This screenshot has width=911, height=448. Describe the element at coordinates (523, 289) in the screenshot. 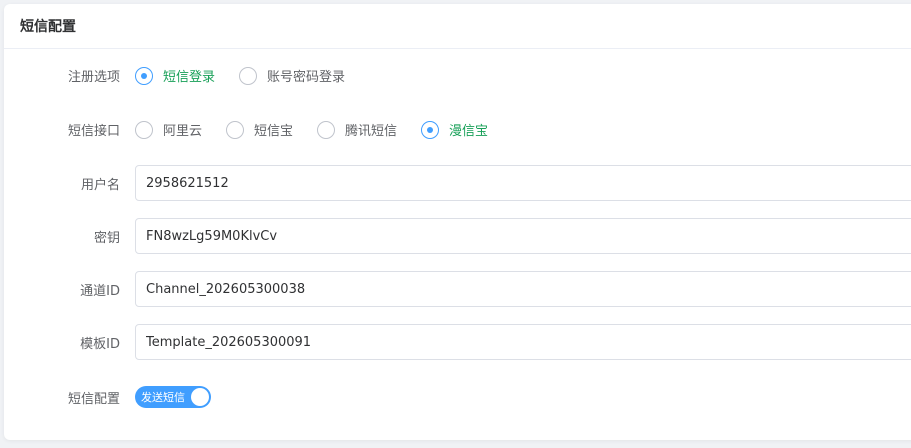

I see `channel-id-input` at that location.